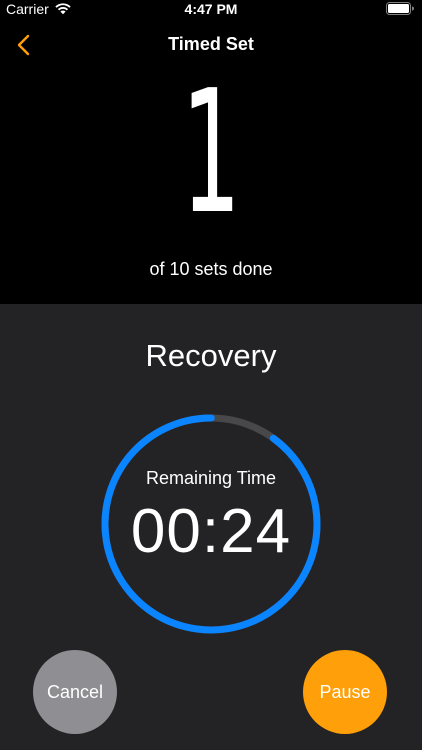  What do you see at coordinates (211, 44) in the screenshot?
I see `page-title: Timed Set` at bounding box center [211, 44].